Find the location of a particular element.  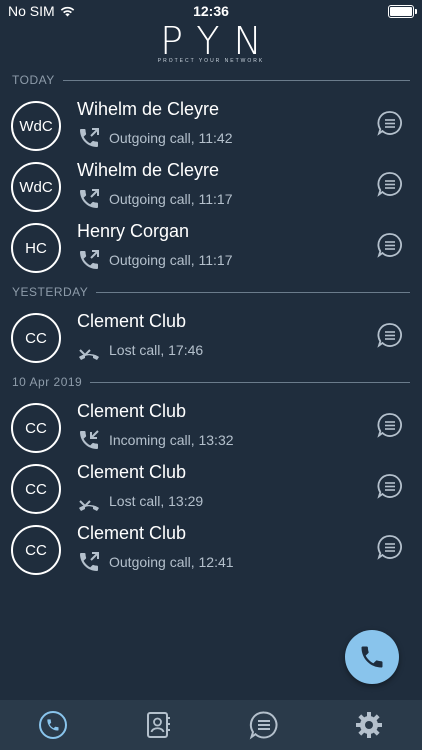

call-detail-text: Lost call, 17:46 is located at coordinates (156, 350).